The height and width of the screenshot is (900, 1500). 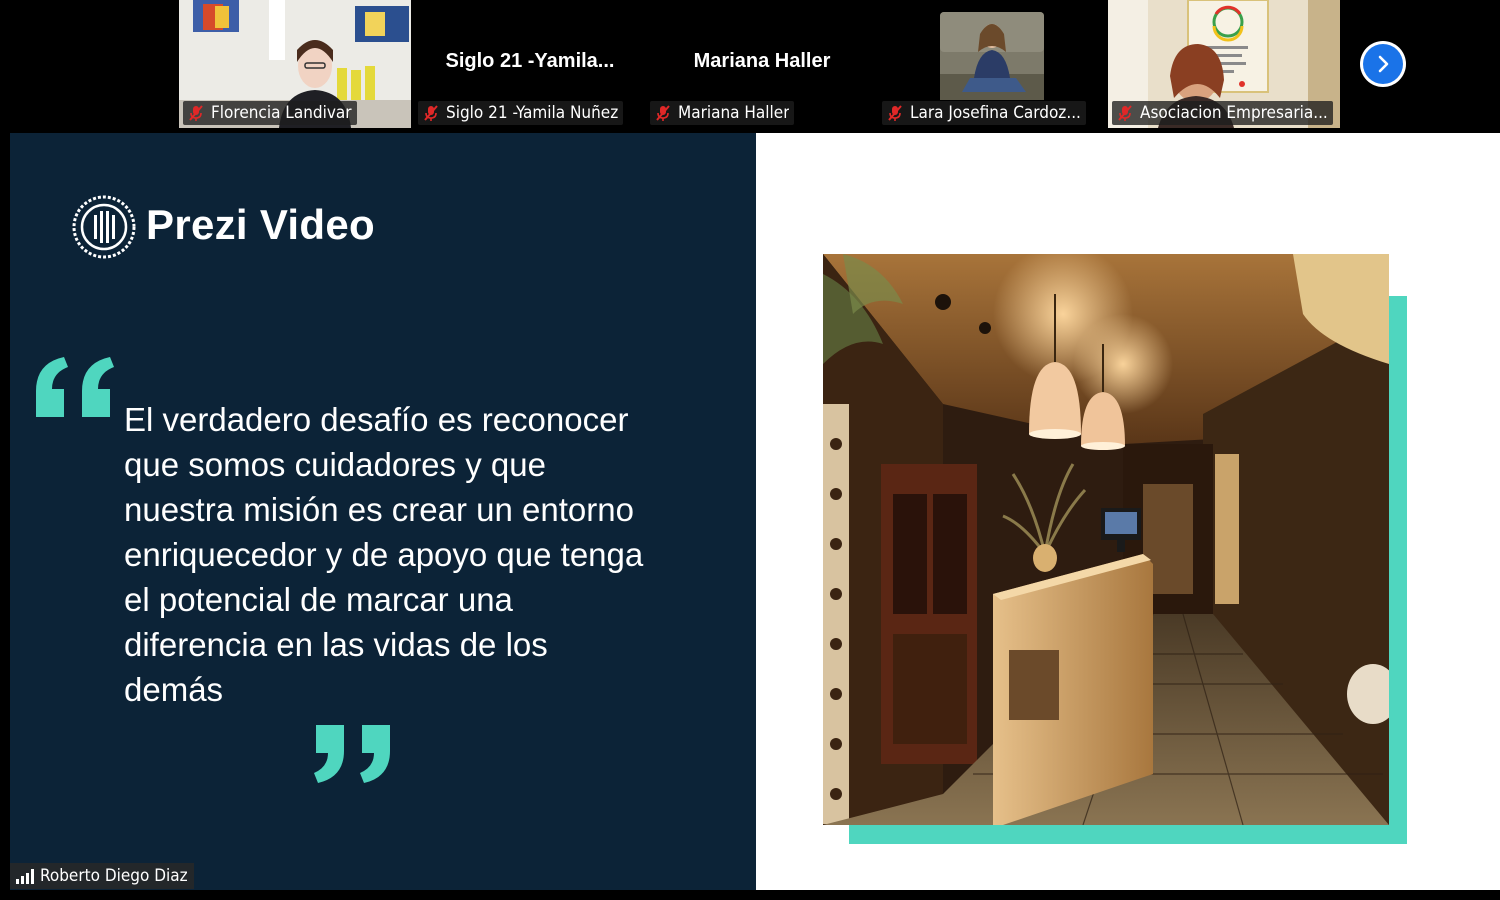 What do you see at coordinates (25, 876) in the screenshot?
I see `signal-bars-icon` at bounding box center [25, 876].